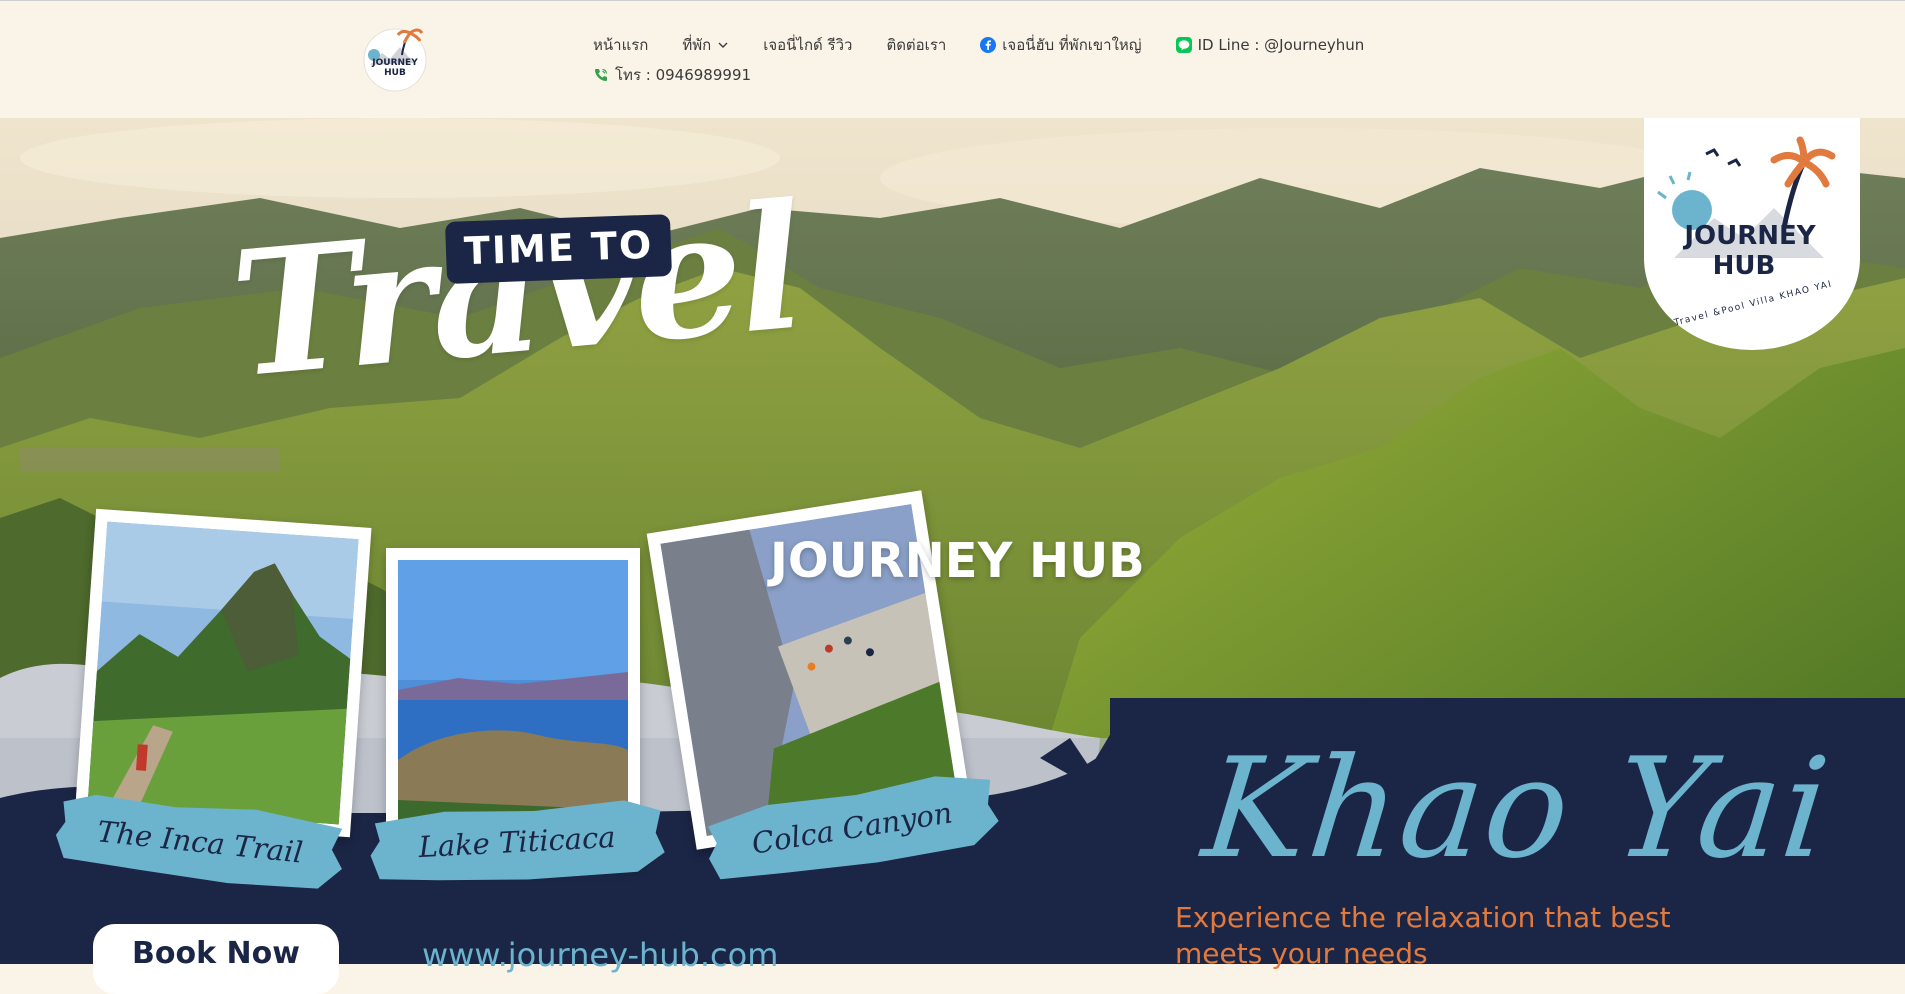 This screenshot has height=994, width=1905. I want to click on nav-guide-review-label: เจอนี่ไกด์ รีวิว, so click(808, 45).